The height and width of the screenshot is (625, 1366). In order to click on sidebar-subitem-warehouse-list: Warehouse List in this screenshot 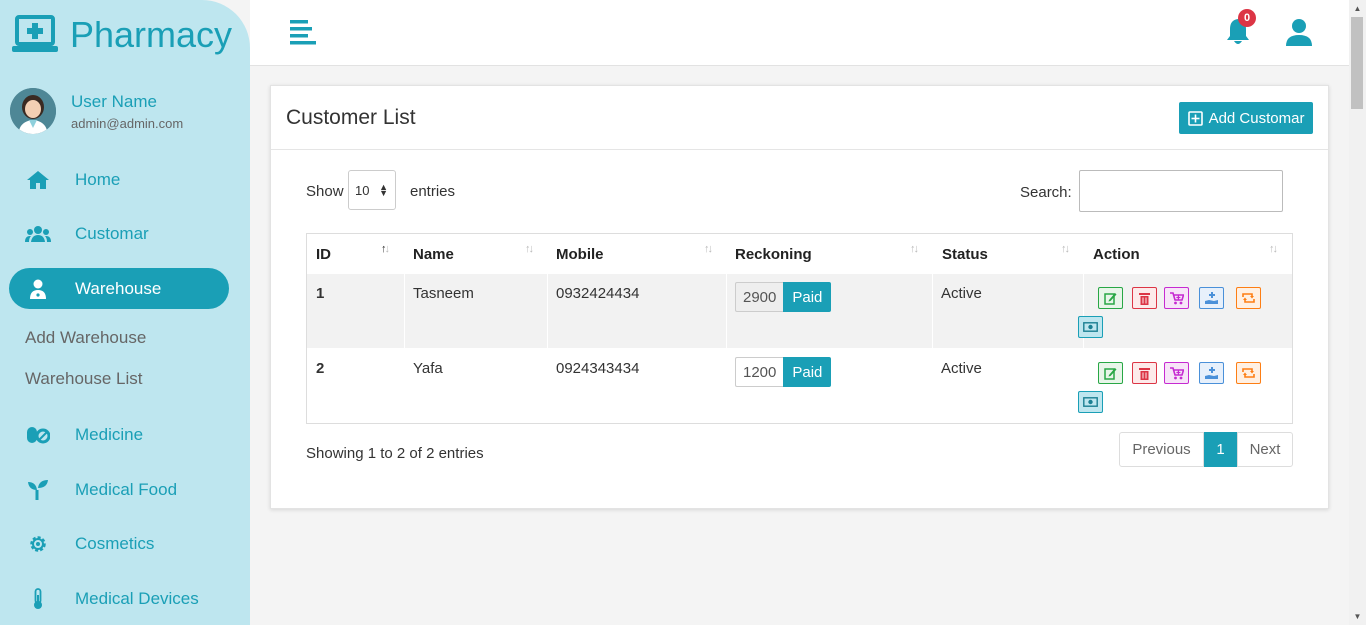, I will do `click(83, 379)`.